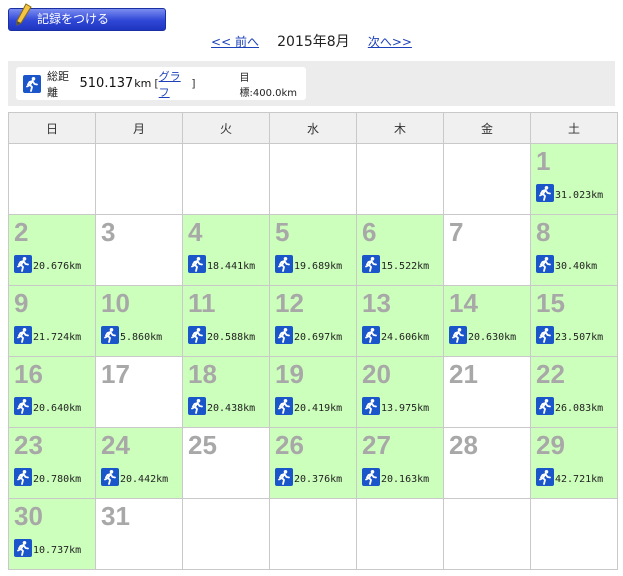 The height and width of the screenshot is (576, 623). Describe the element at coordinates (28, 516) in the screenshot. I see `day-number: 30` at that location.